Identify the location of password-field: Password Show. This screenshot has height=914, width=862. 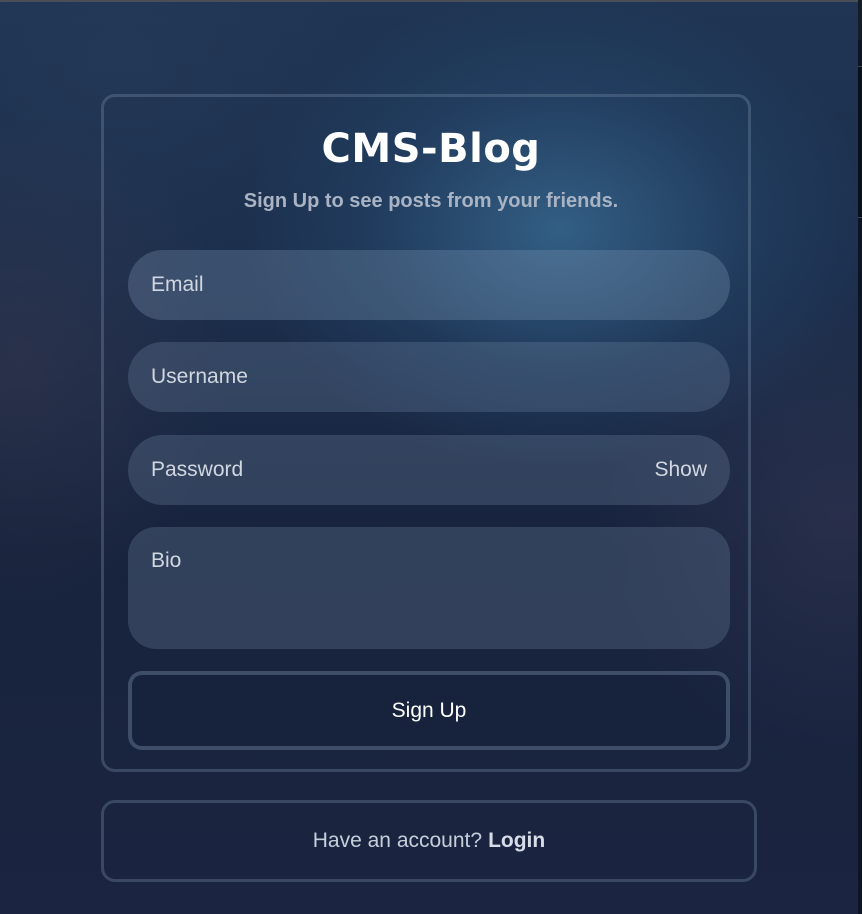
(429, 470).